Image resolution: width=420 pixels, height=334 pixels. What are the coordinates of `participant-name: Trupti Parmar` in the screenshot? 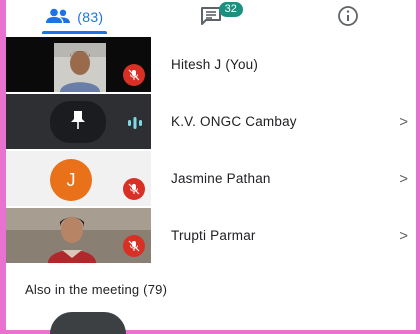 It's located at (213, 235).